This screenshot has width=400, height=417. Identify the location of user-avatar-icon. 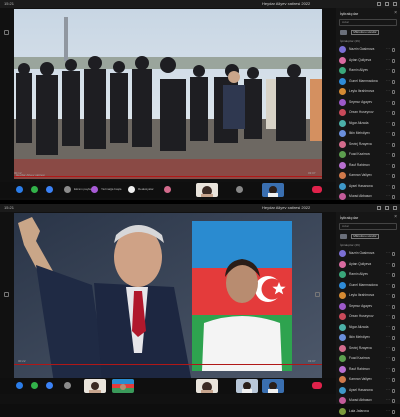
(167, 189).